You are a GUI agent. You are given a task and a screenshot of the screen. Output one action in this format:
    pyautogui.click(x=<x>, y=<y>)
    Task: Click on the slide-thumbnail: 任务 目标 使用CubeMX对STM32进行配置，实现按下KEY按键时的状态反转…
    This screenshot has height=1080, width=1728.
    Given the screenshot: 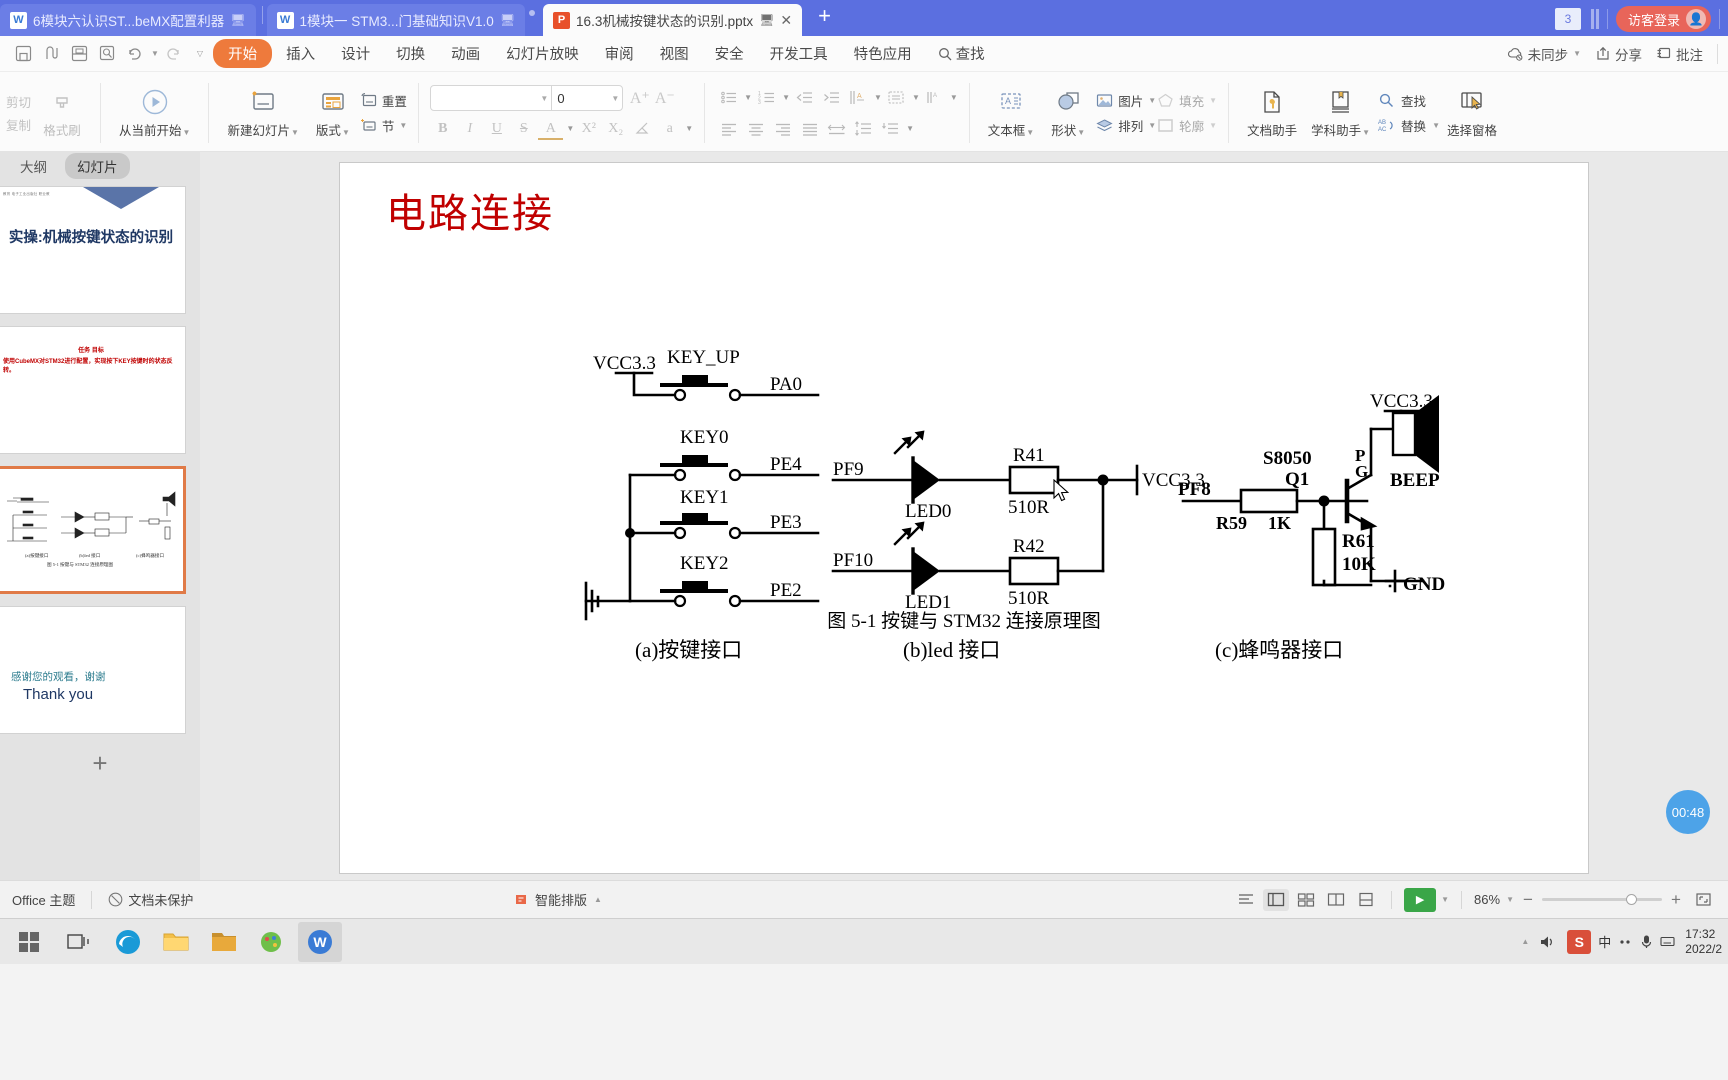 What is the action you would take?
    pyautogui.click(x=93, y=390)
    